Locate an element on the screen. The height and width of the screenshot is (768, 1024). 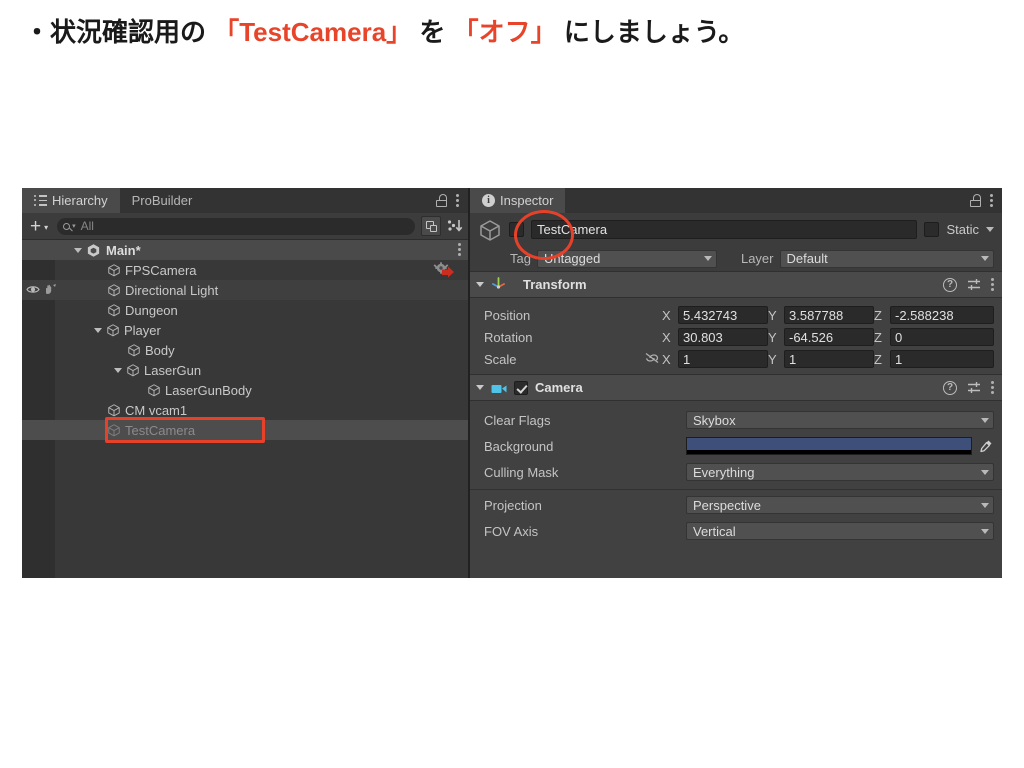
transform-foldout-icon is located at coordinates (480, 284).